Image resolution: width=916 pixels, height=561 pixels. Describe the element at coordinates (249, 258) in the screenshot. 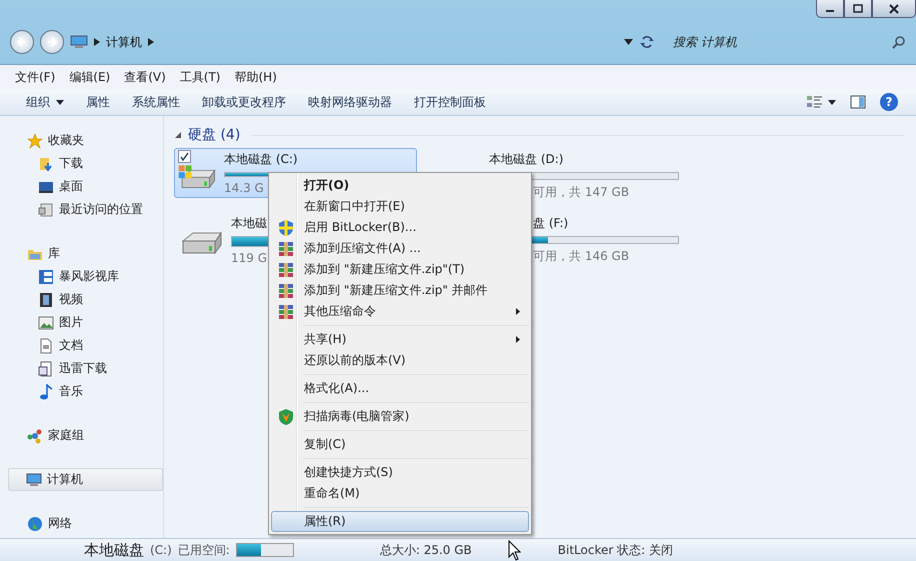

I see `drive-space-text: 119 G` at that location.